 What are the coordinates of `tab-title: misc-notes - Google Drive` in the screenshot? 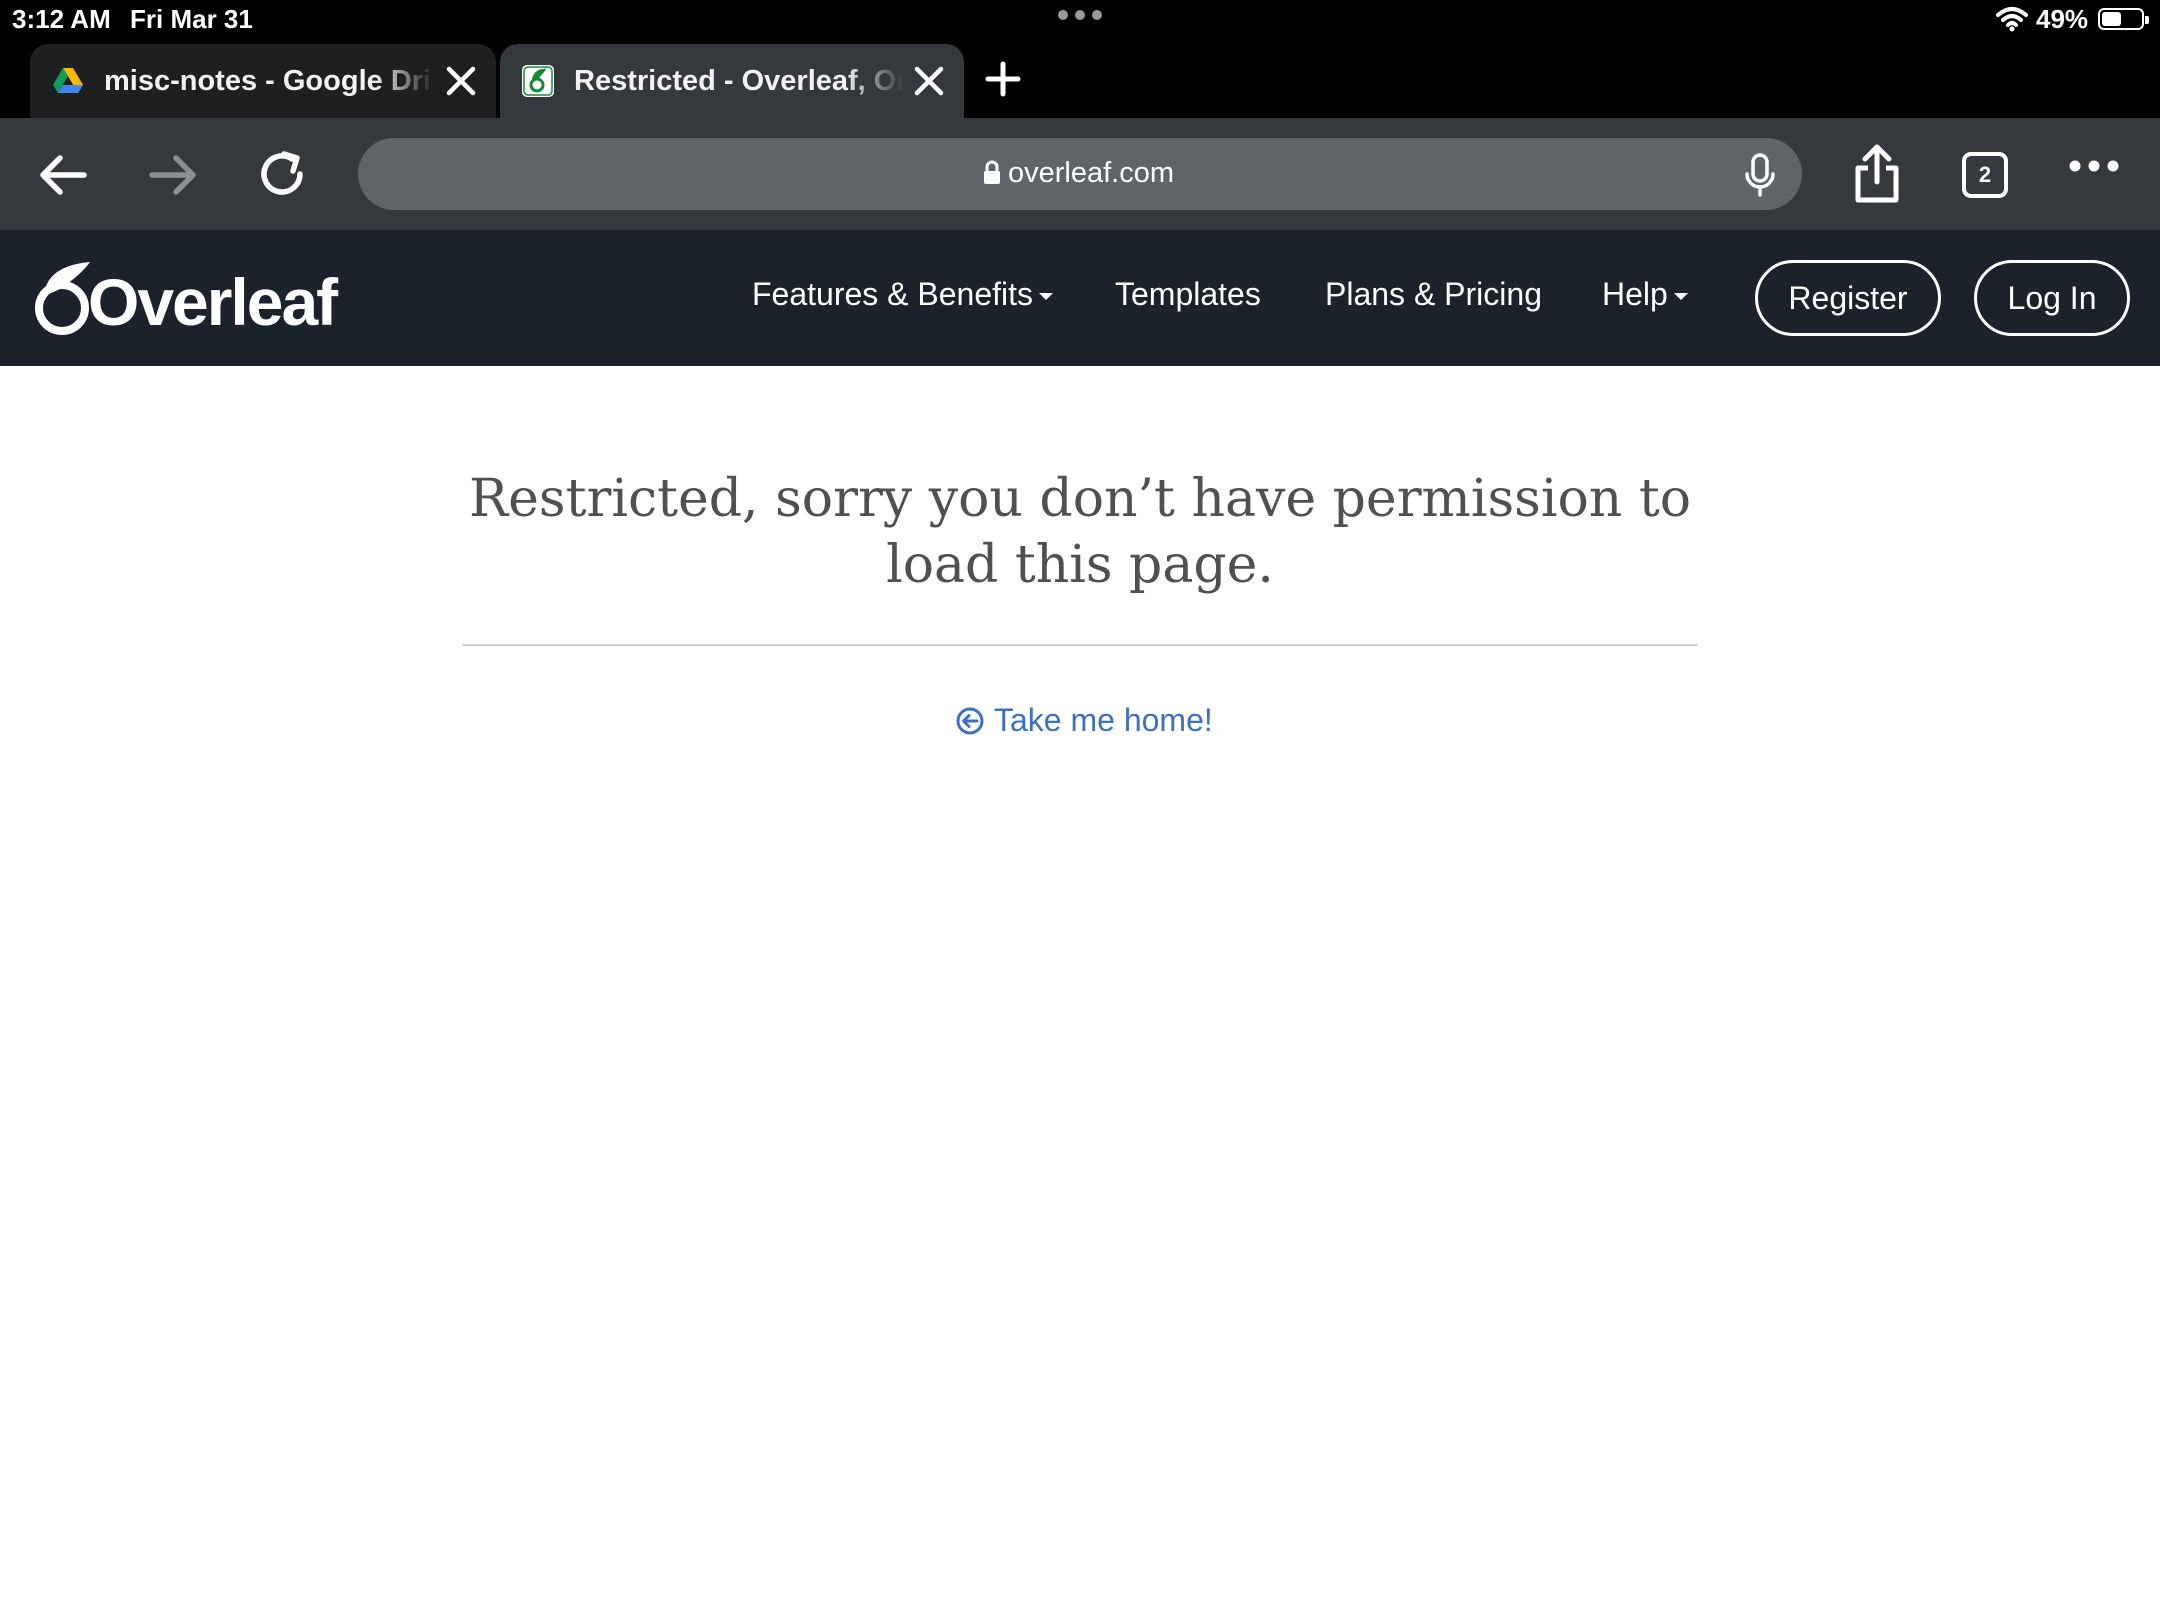 It's located at (269, 80).